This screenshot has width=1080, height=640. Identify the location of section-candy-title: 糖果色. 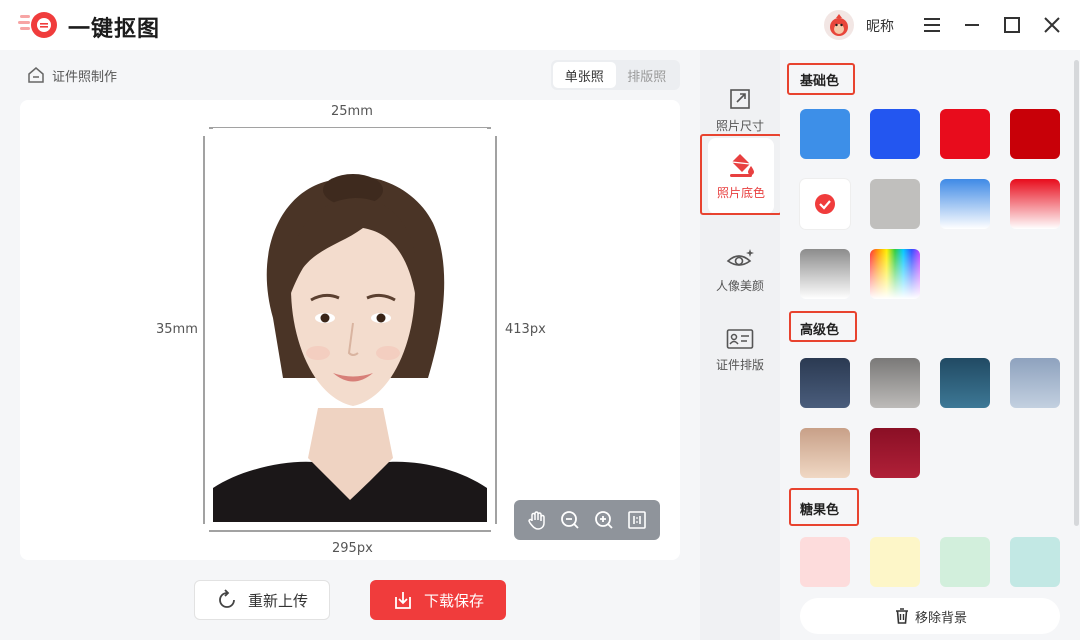
(820, 510).